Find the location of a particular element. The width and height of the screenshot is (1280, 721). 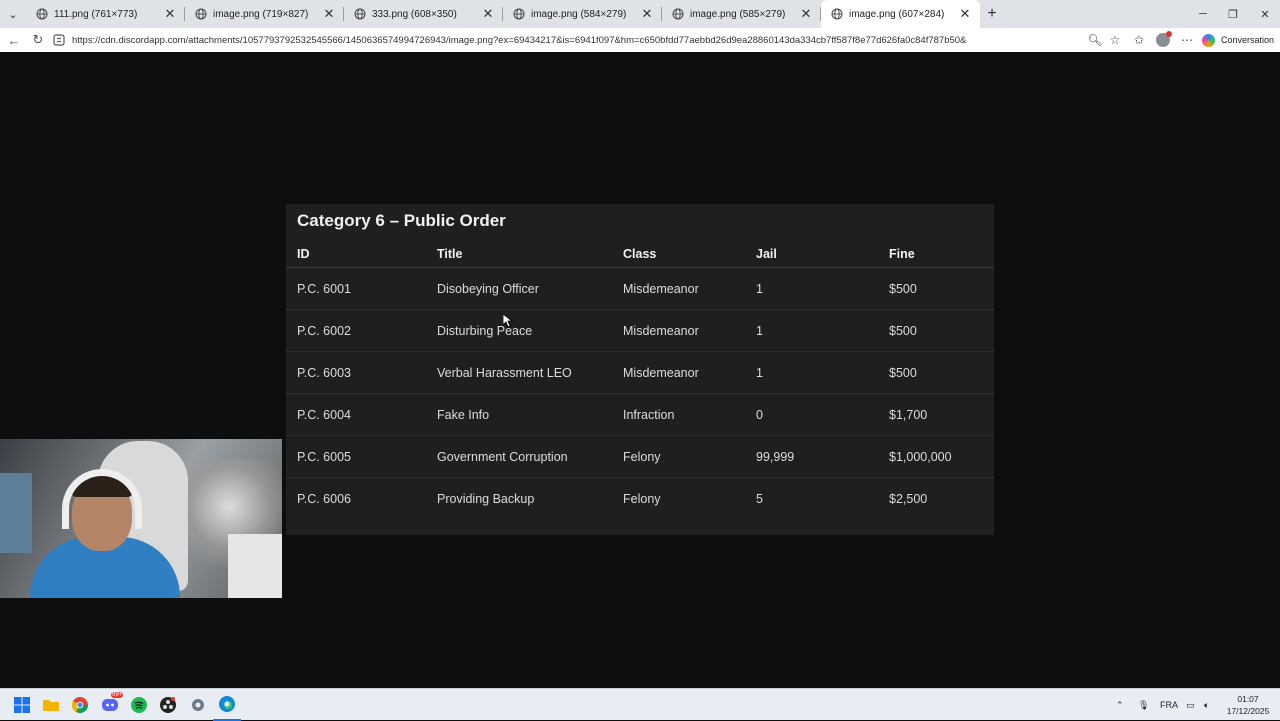

tab-label: image.png (584×279) is located at coordinates (579, 14).